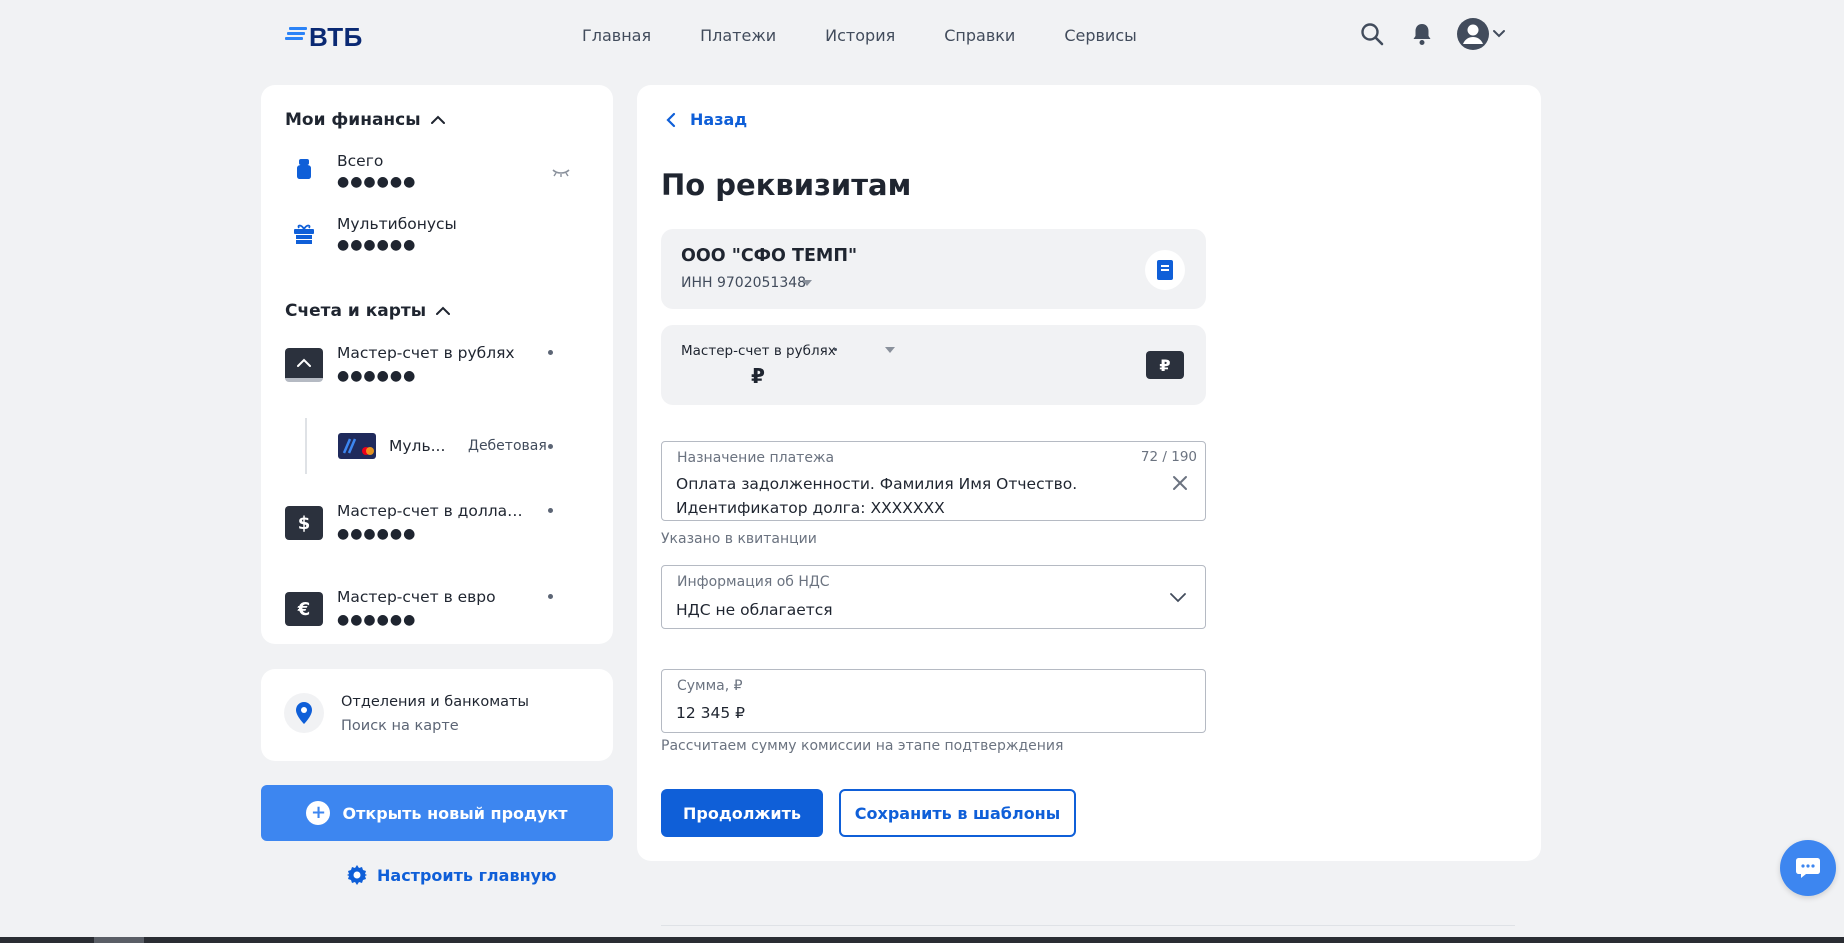 This screenshot has width=1844, height=943. What do you see at coordinates (1372, 34) in the screenshot?
I see `search-icon` at bounding box center [1372, 34].